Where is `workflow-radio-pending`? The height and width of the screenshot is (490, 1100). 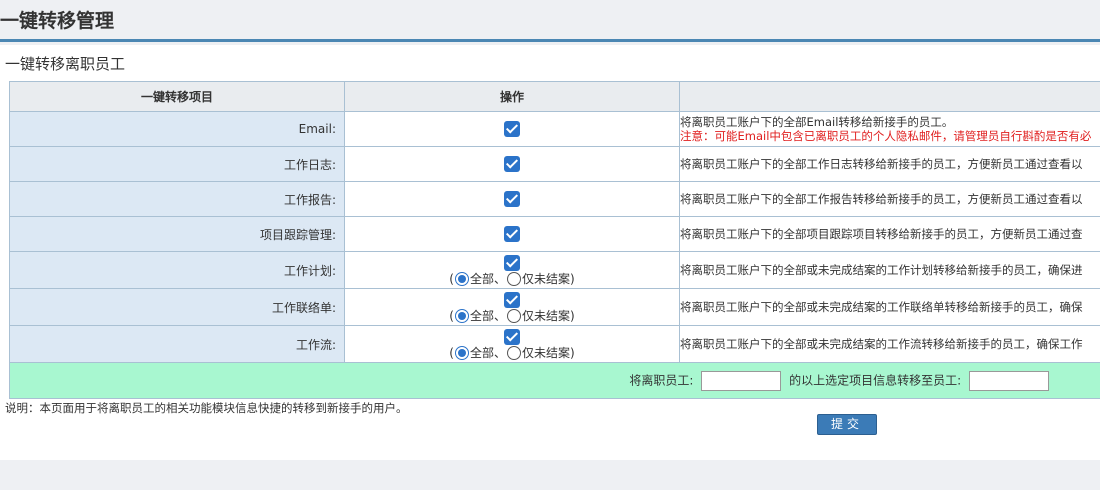
workflow-radio-pending is located at coordinates (514, 352).